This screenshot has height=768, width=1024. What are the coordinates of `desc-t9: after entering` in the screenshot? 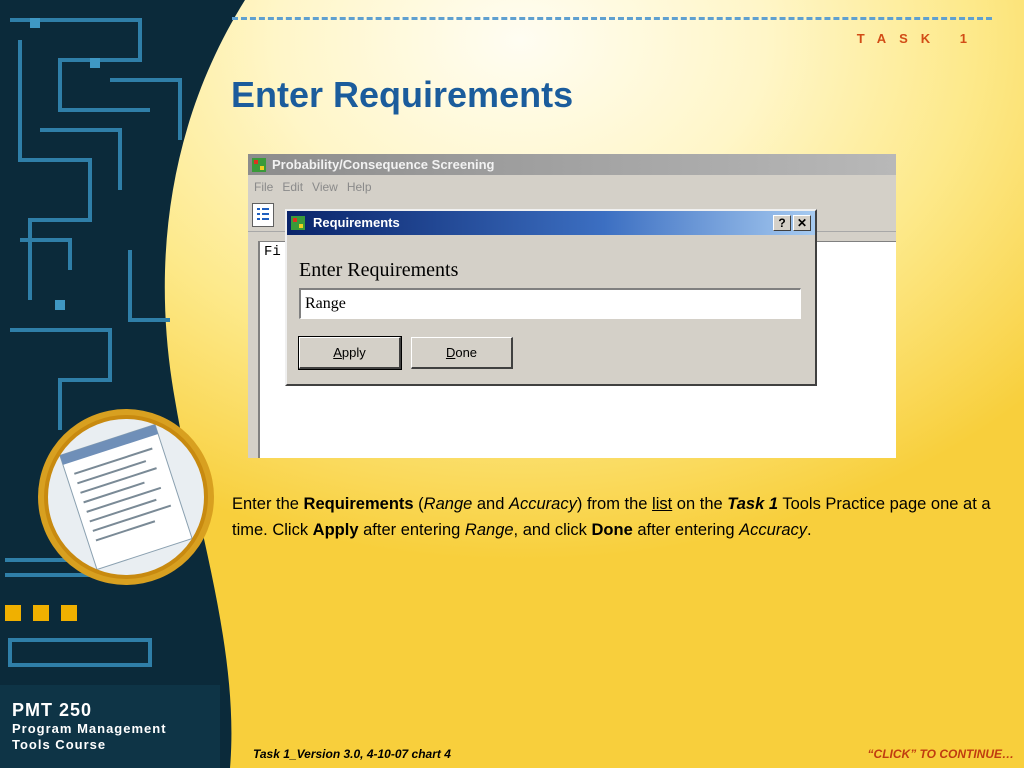 It's located at (686, 530).